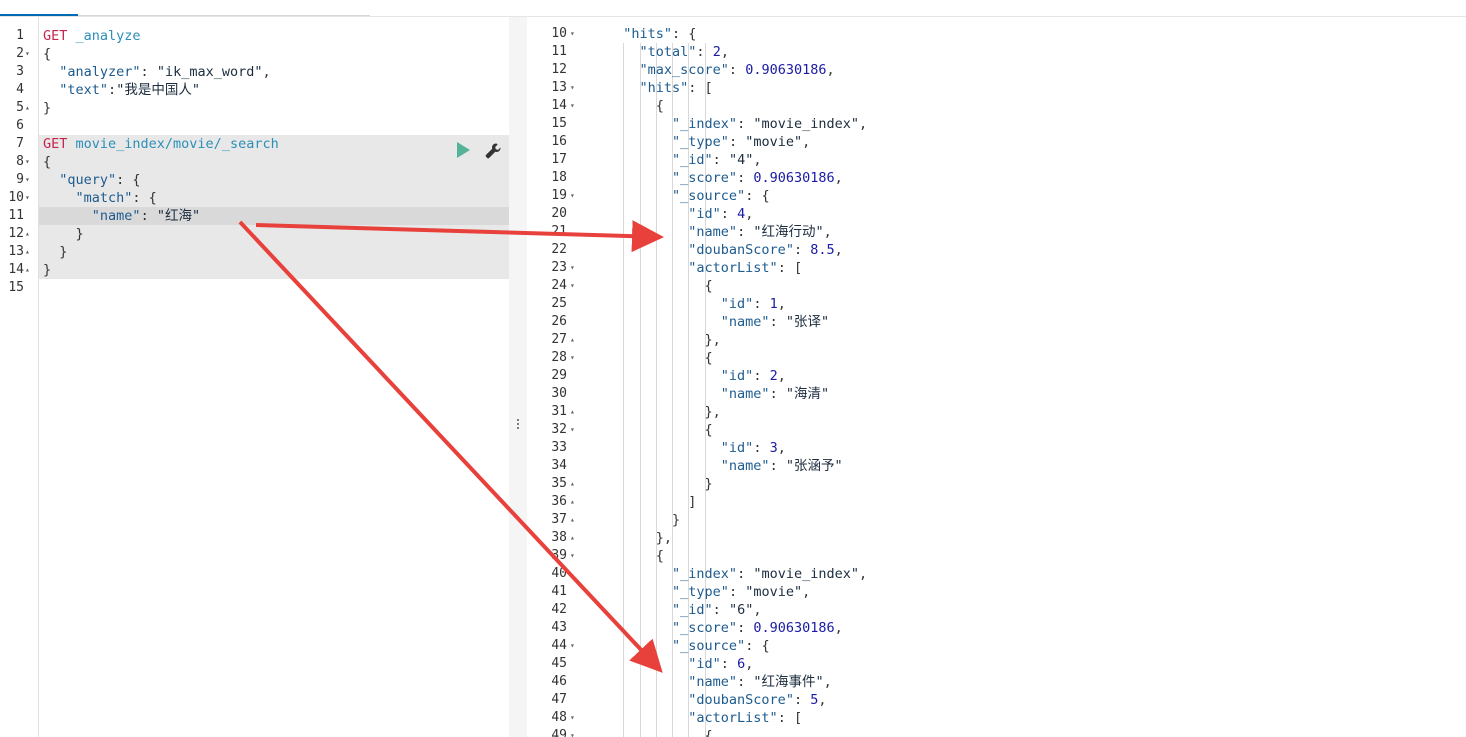 The width and height of the screenshot is (1466, 737). What do you see at coordinates (254, 234) in the screenshot?
I see `code-line: 12 ▴ }` at bounding box center [254, 234].